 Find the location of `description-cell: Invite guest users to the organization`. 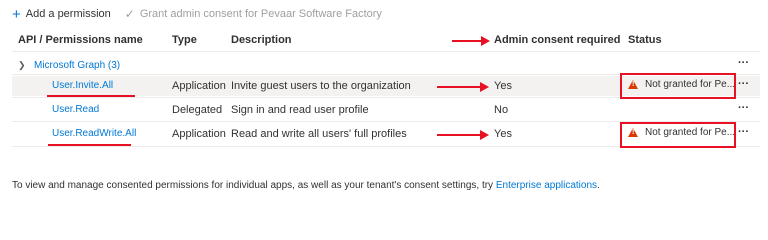

description-cell: Invite guest users to the organization is located at coordinates (321, 86).